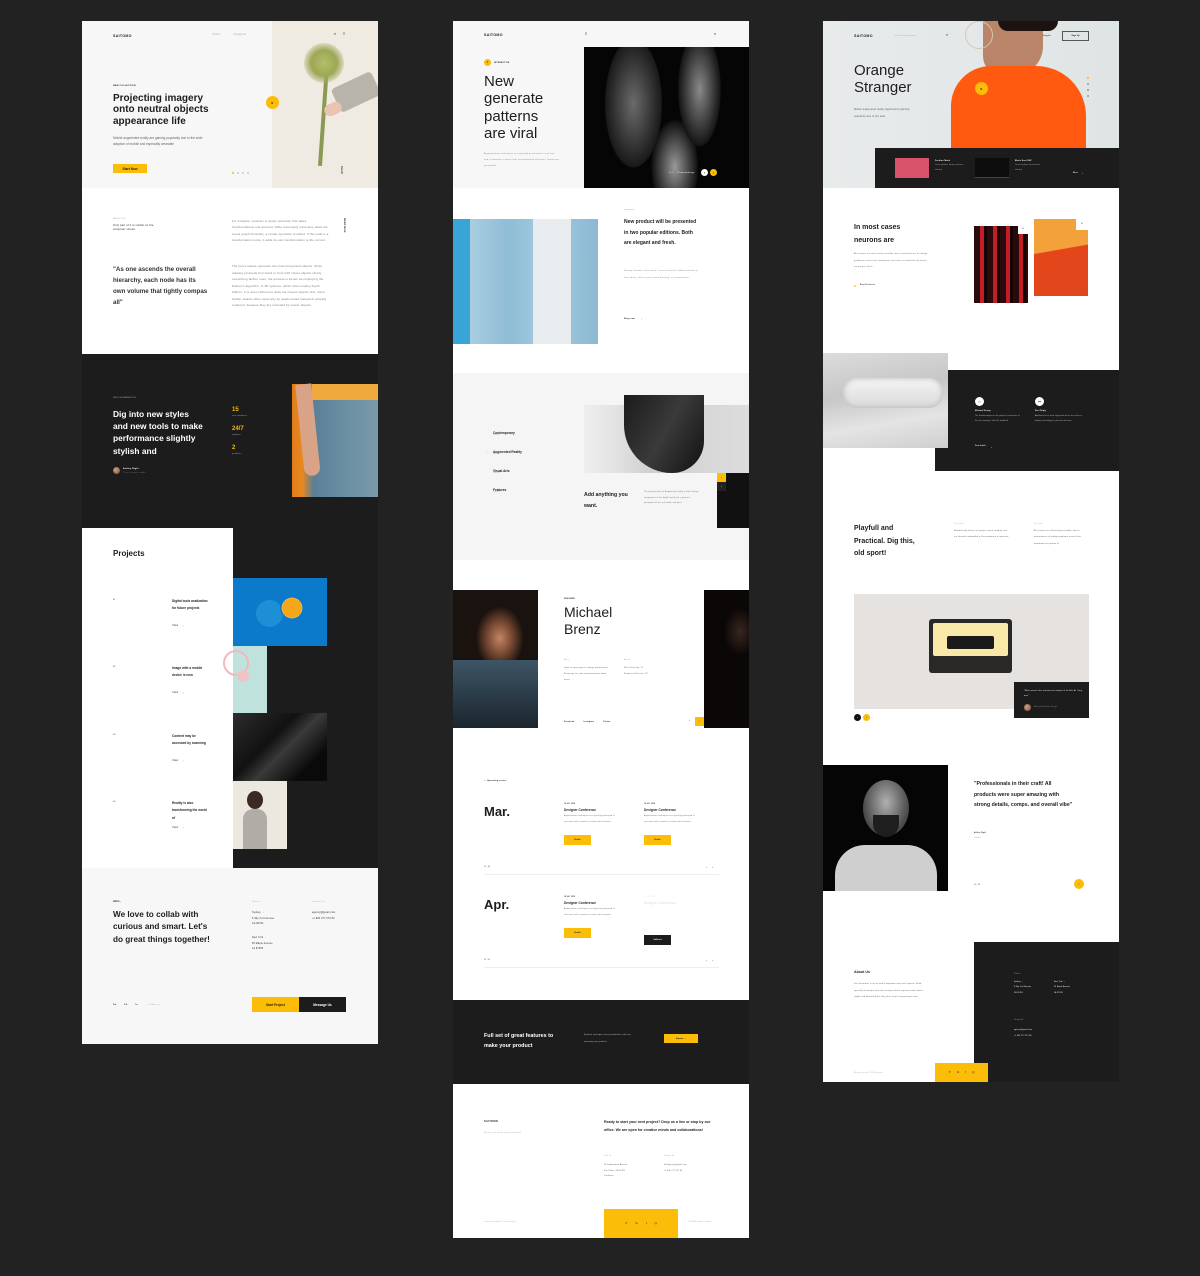 The width and height of the screenshot is (1200, 1276). I want to click on contact-email: agency@gmail.com, so click(323, 913).